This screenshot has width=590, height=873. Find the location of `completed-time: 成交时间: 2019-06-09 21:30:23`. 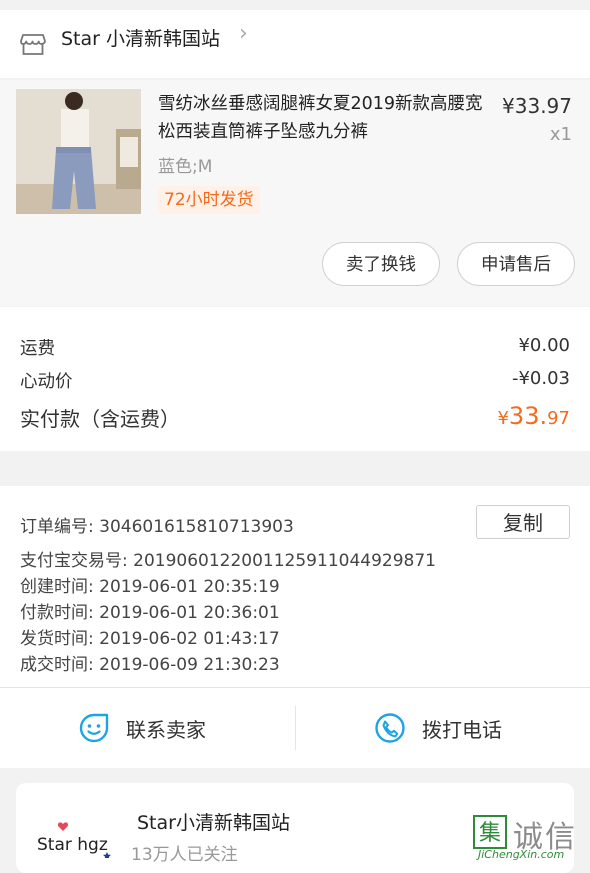

completed-time: 成交时间: 2019-06-09 21:30:23 is located at coordinates (150, 665).